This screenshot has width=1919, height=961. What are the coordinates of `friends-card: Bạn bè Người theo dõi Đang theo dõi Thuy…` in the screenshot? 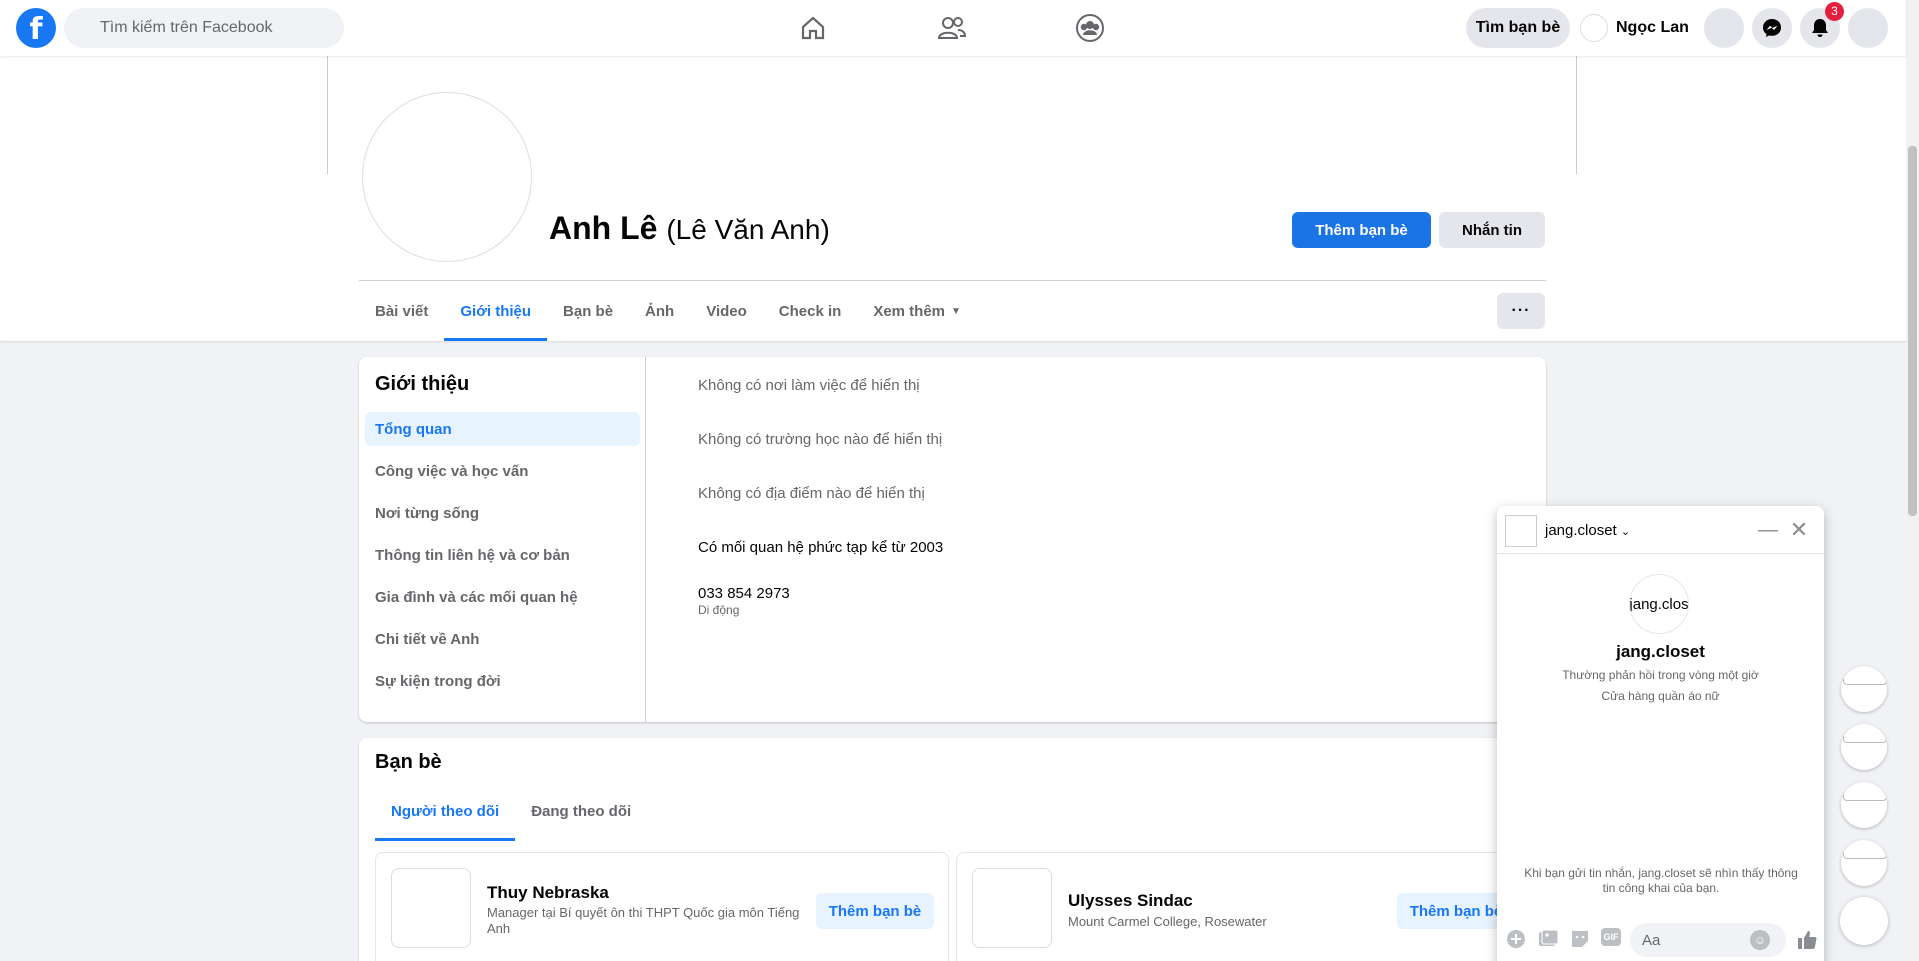 It's located at (952, 849).